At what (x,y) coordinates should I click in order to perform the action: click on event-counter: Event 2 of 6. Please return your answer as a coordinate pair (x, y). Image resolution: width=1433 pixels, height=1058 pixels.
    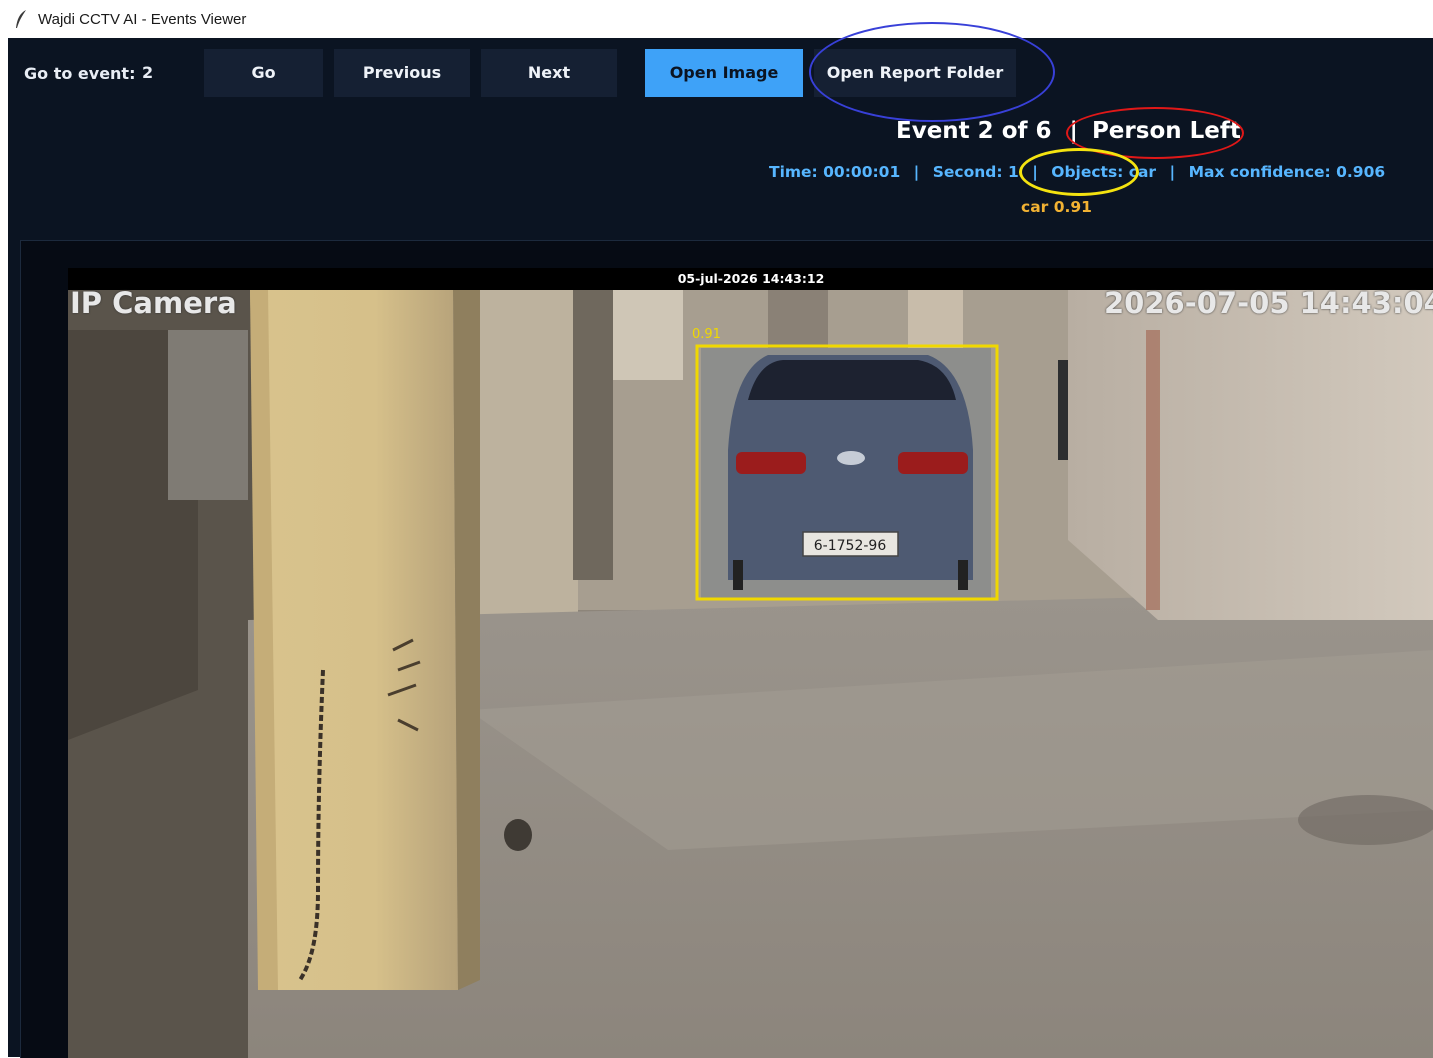
    Looking at the image, I should click on (974, 131).